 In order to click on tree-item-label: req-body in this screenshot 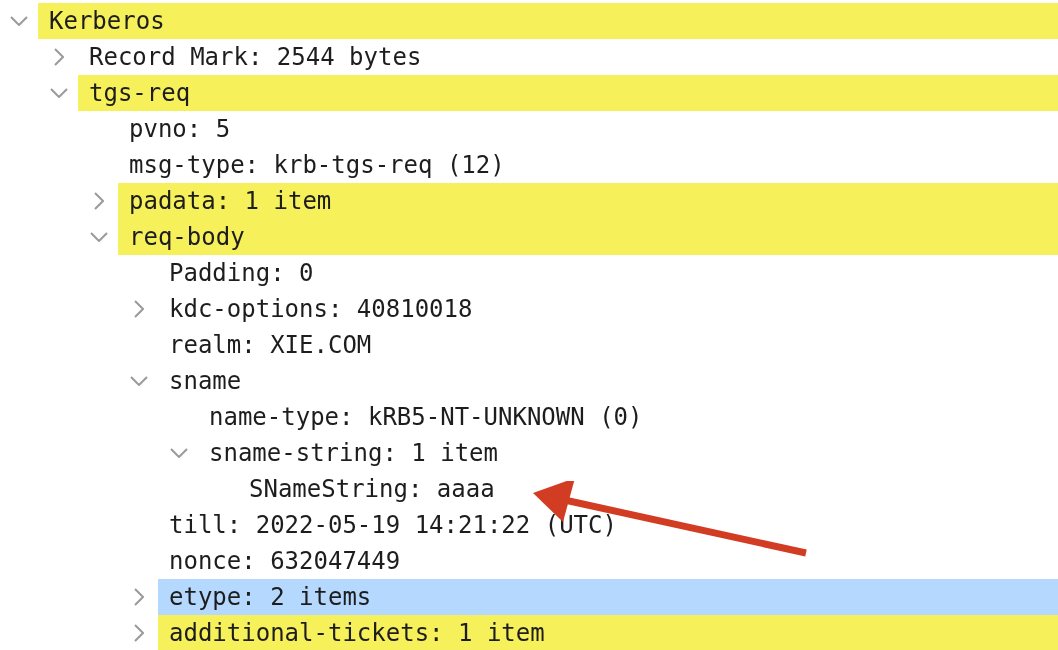, I will do `click(187, 237)`.